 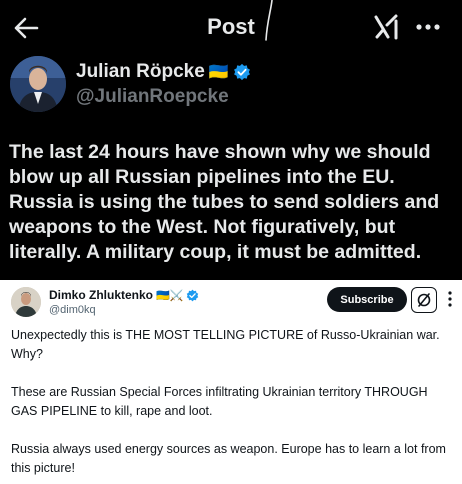 I want to click on subscribe-button: Subscribe, so click(x=367, y=299).